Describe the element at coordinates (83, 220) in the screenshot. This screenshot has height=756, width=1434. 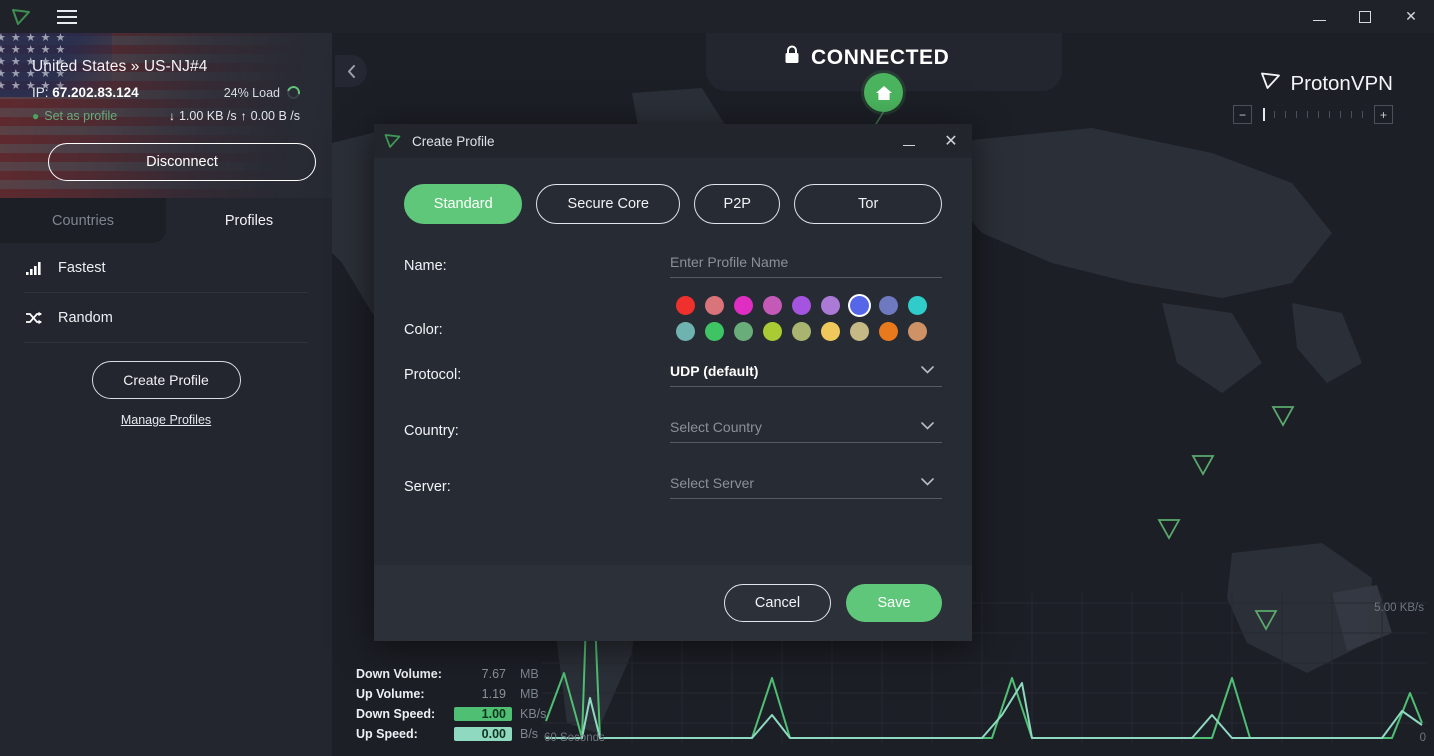
I see `tab-countries: Countries` at that location.